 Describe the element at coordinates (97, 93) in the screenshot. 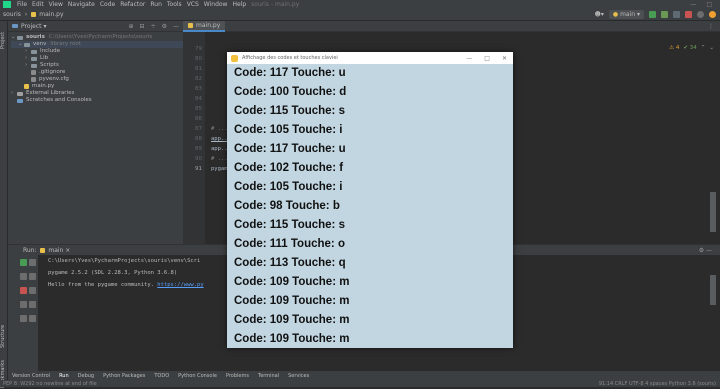

I see `tree-item-external-libraries: › External Libraries` at that location.